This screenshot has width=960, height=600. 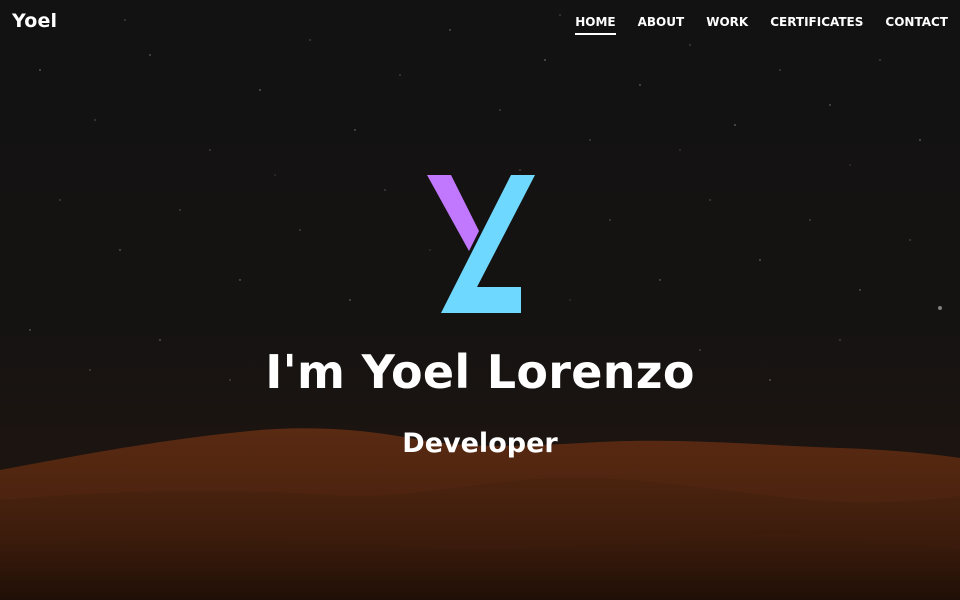 What do you see at coordinates (661, 25) in the screenshot?
I see `nav-item-about: ABOUT` at bounding box center [661, 25].